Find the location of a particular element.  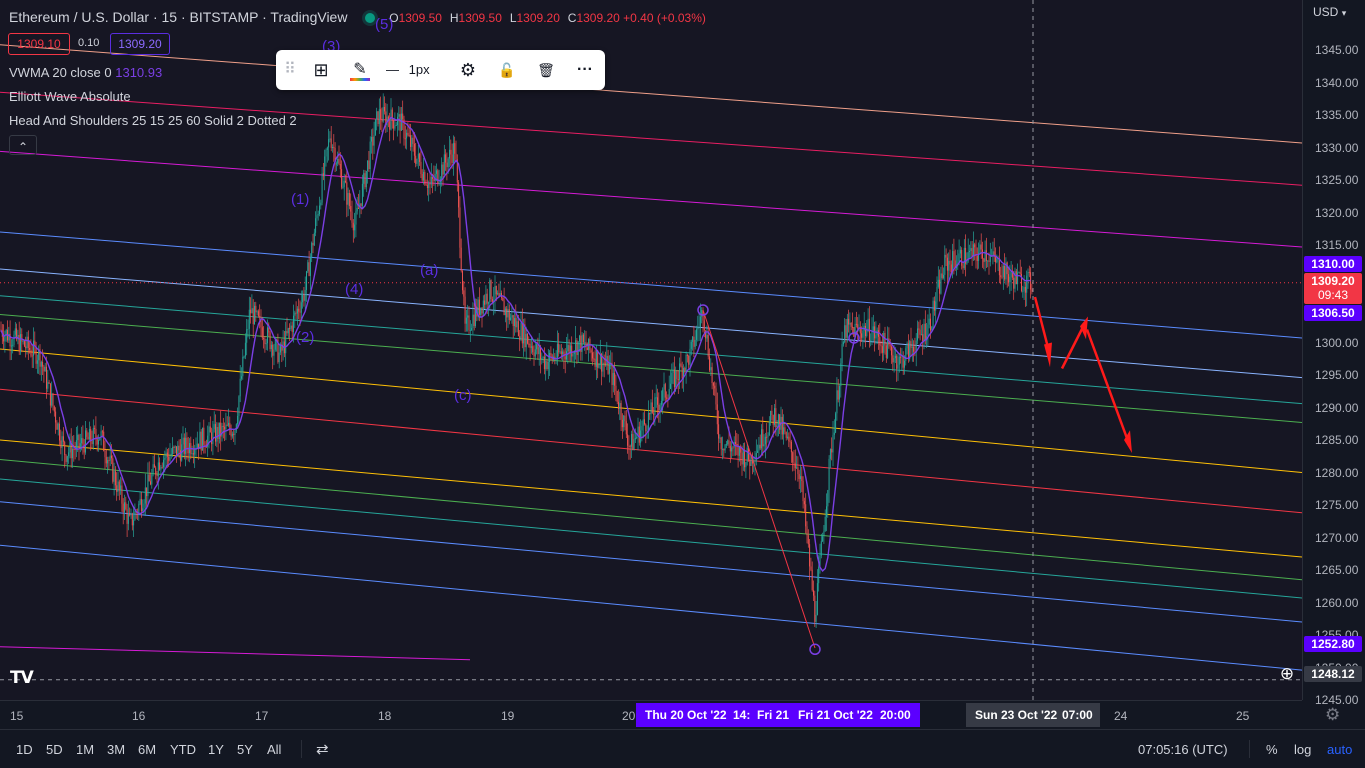

chart-settings-icon: ⚙ is located at coordinates (1332, 715).